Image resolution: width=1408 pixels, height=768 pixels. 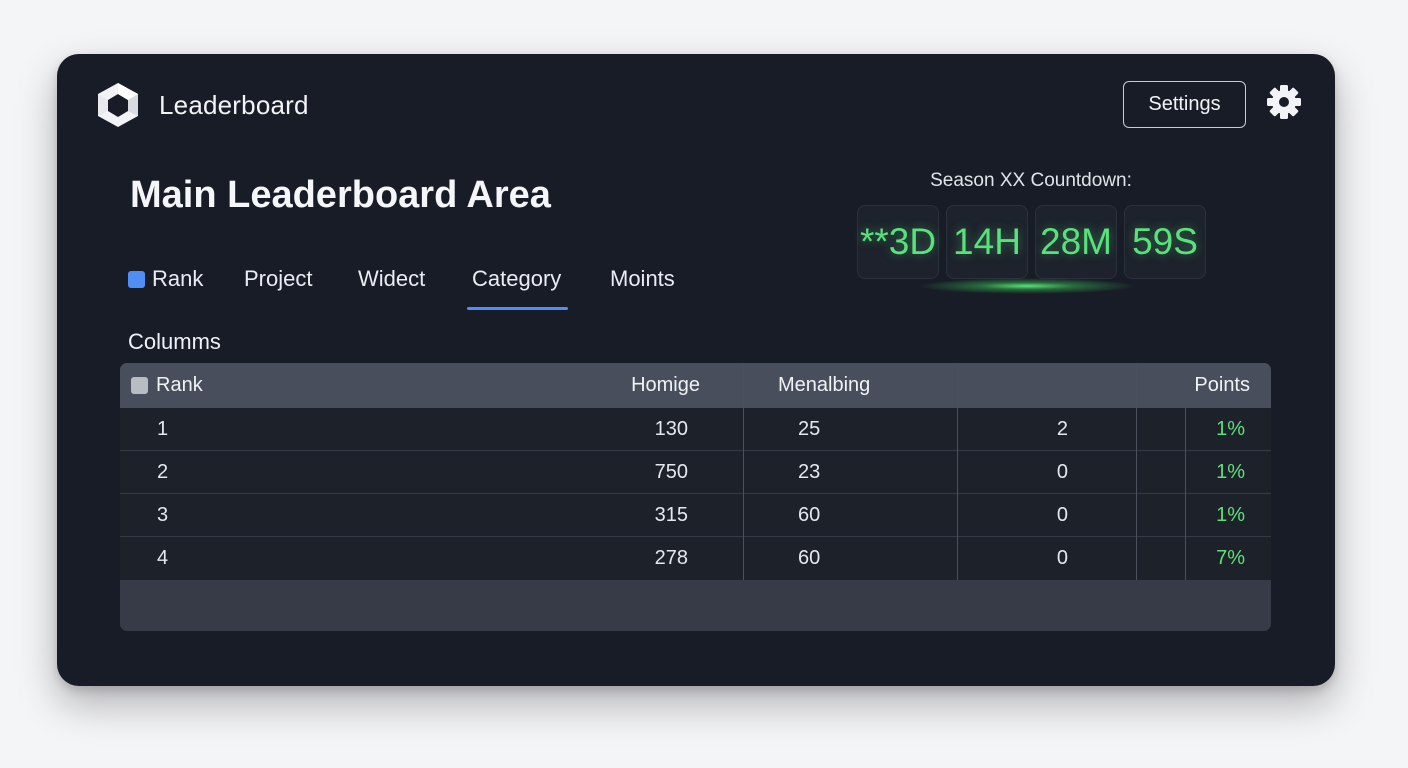 What do you see at coordinates (1027, 286) in the screenshot?
I see `countdown-glow` at bounding box center [1027, 286].